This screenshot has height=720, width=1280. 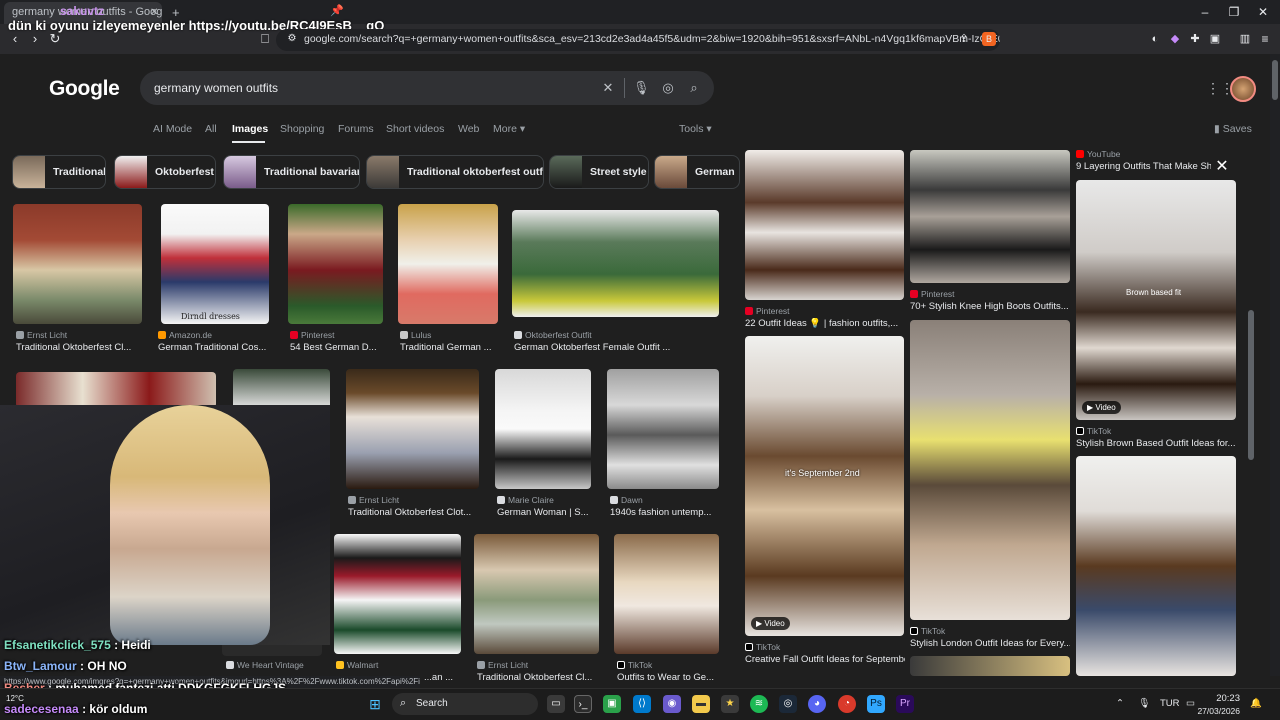 I want to click on menu-icon: ≡, so click(x=1265, y=39).